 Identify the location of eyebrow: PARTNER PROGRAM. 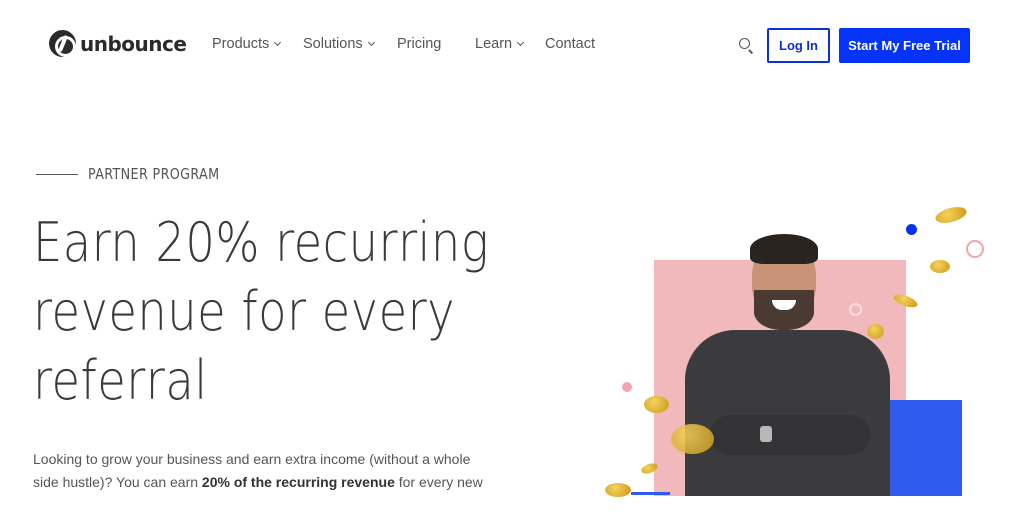
(139, 174).